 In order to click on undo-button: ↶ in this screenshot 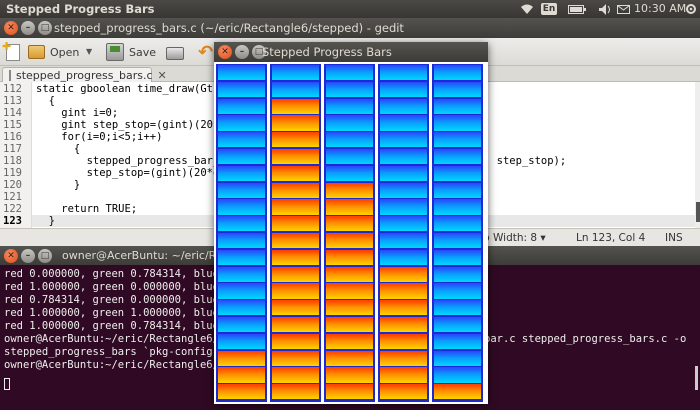, I will do `click(205, 52)`.